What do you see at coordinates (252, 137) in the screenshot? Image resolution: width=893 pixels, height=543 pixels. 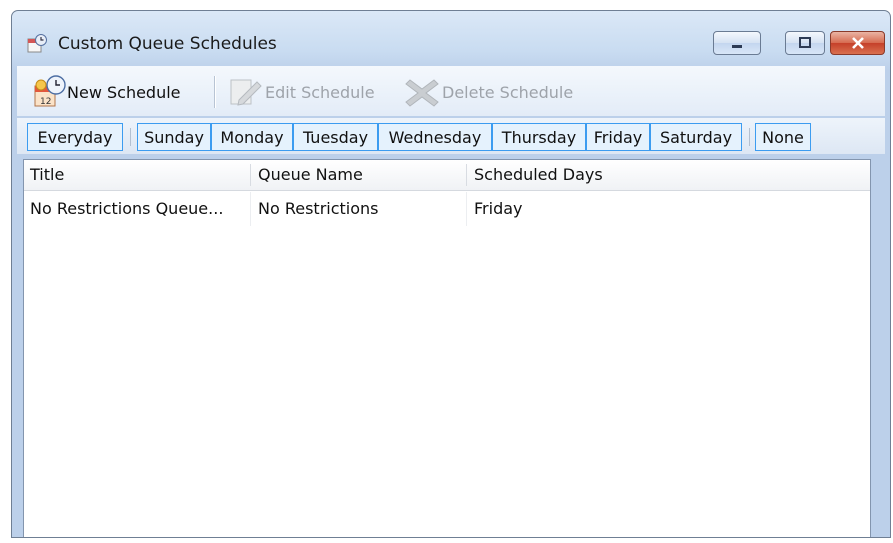 I see `monday-filter-button: Monday` at bounding box center [252, 137].